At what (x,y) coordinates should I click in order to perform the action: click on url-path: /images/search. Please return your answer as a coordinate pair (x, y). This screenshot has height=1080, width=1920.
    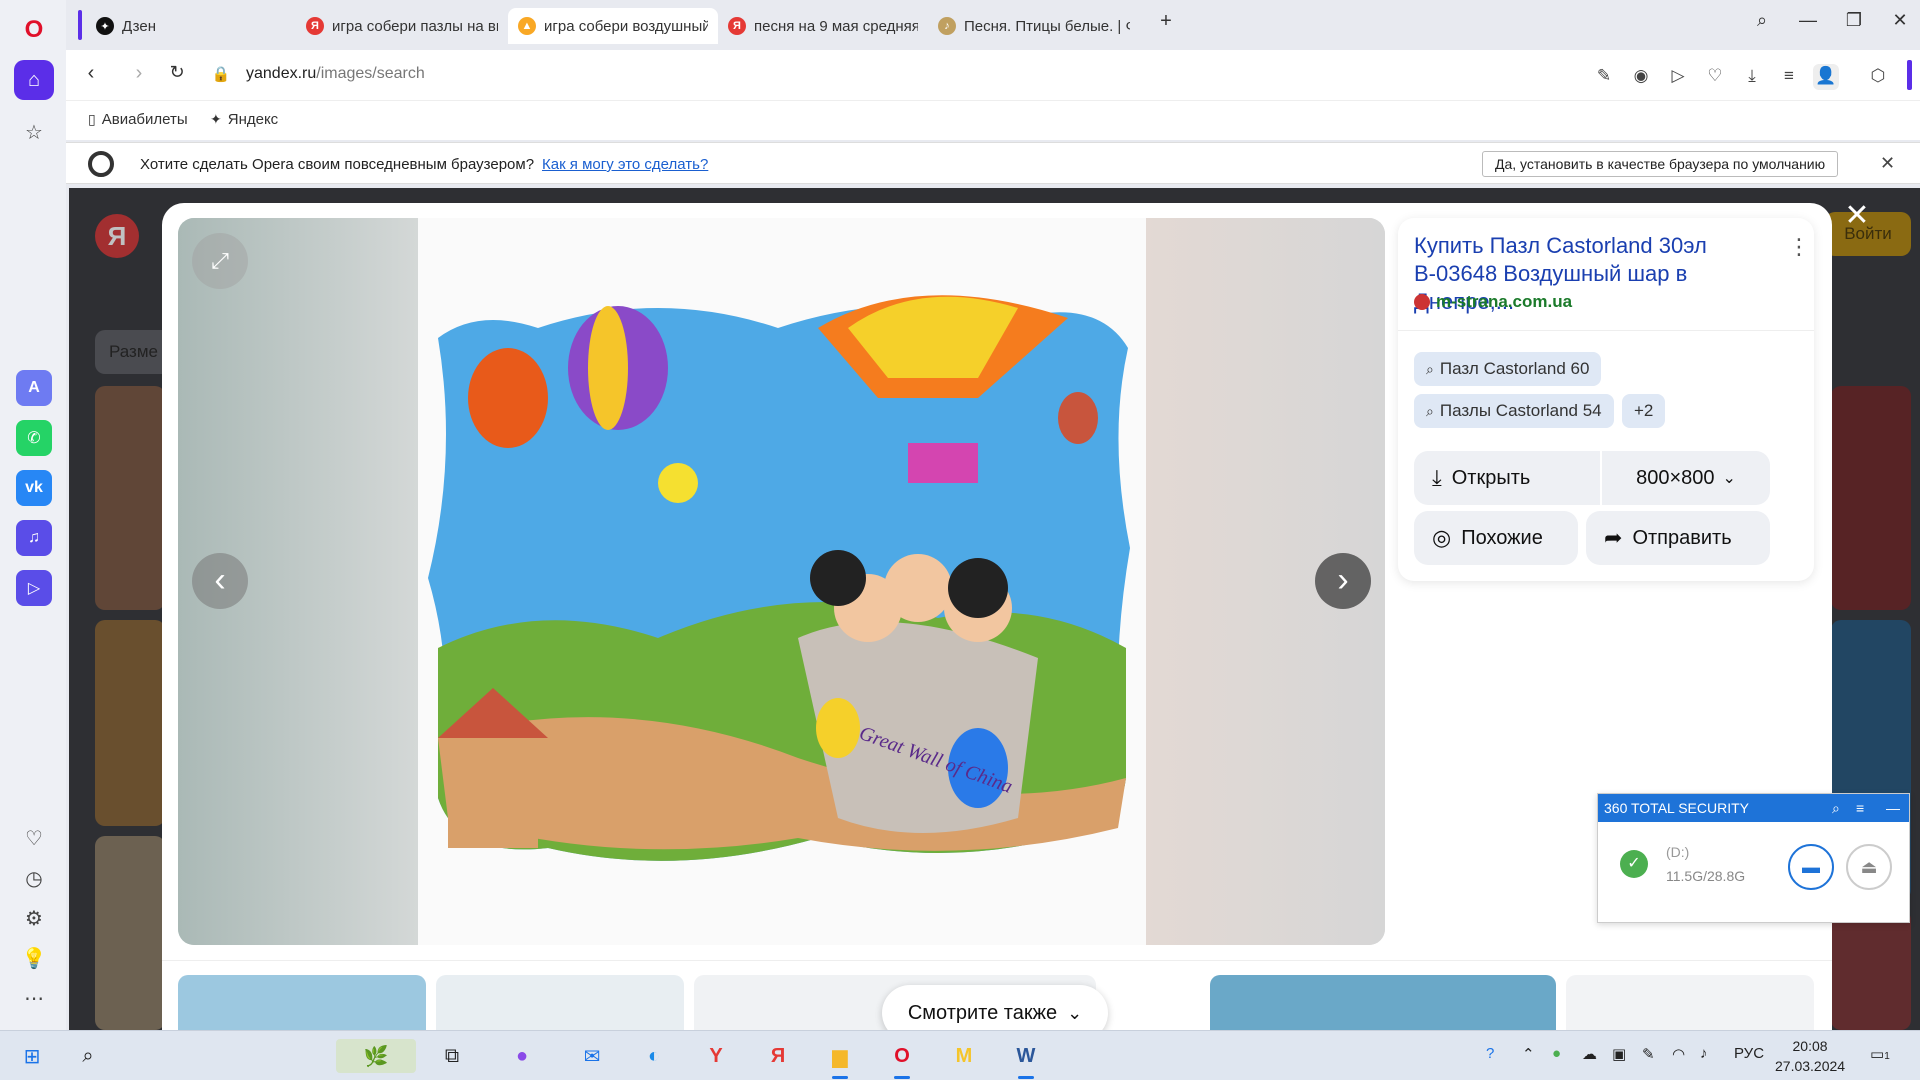
    Looking at the image, I should click on (370, 73).